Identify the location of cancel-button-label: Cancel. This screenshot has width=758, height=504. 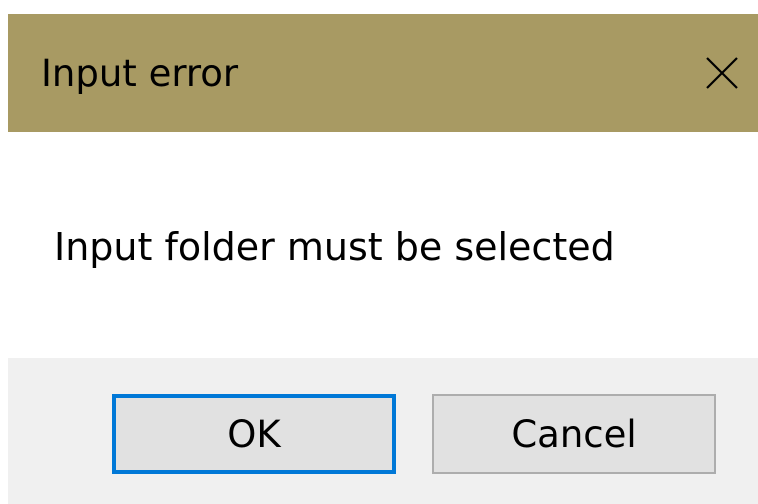
(574, 434).